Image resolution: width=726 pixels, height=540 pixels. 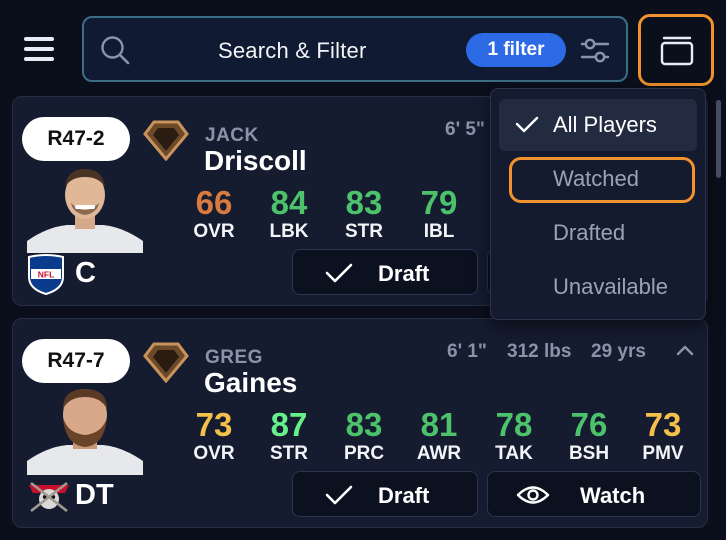 What do you see at coordinates (533, 495) in the screenshot?
I see `eye-icon` at bounding box center [533, 495].